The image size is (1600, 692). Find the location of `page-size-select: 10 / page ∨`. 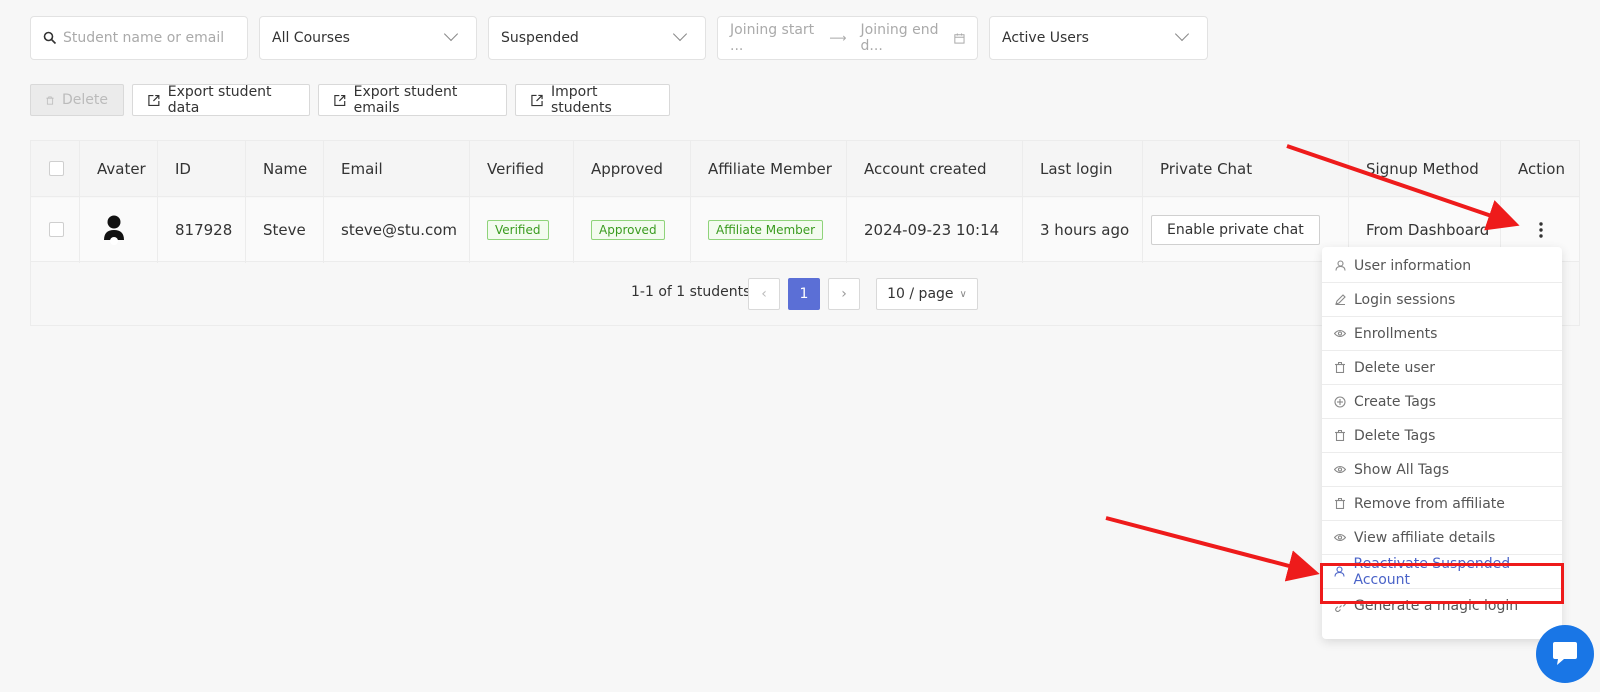

page-size-select: 10 / page ∨ is located at coordinates (927, 294).